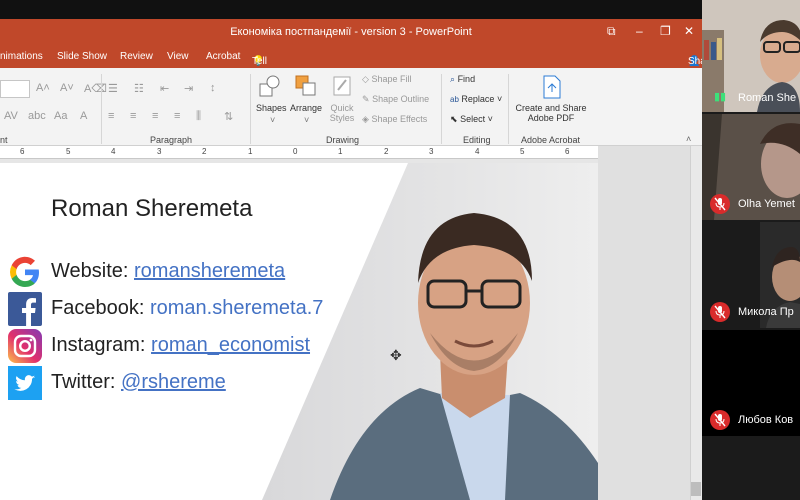  I want to click on drawing-group-label: Drawing, so click(343, 140).